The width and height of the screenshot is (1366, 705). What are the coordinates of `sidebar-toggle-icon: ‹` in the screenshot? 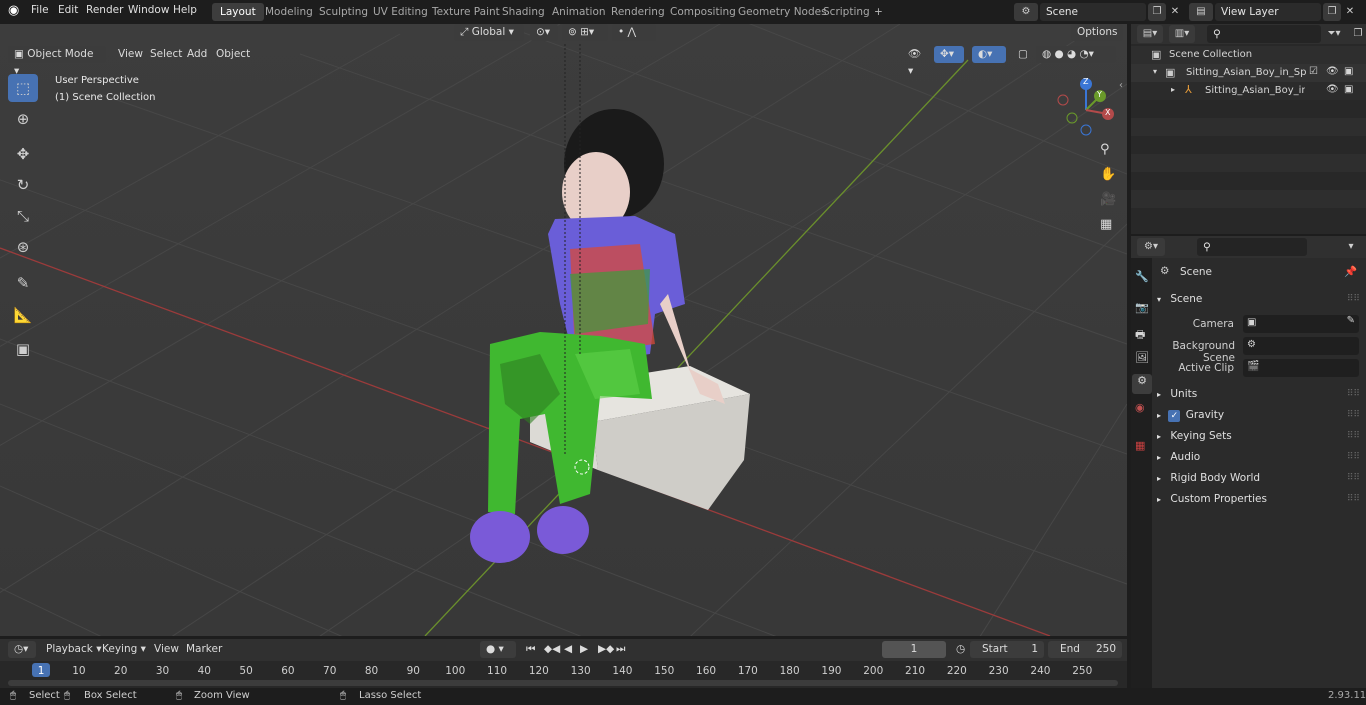 It's located at (1121, 85).